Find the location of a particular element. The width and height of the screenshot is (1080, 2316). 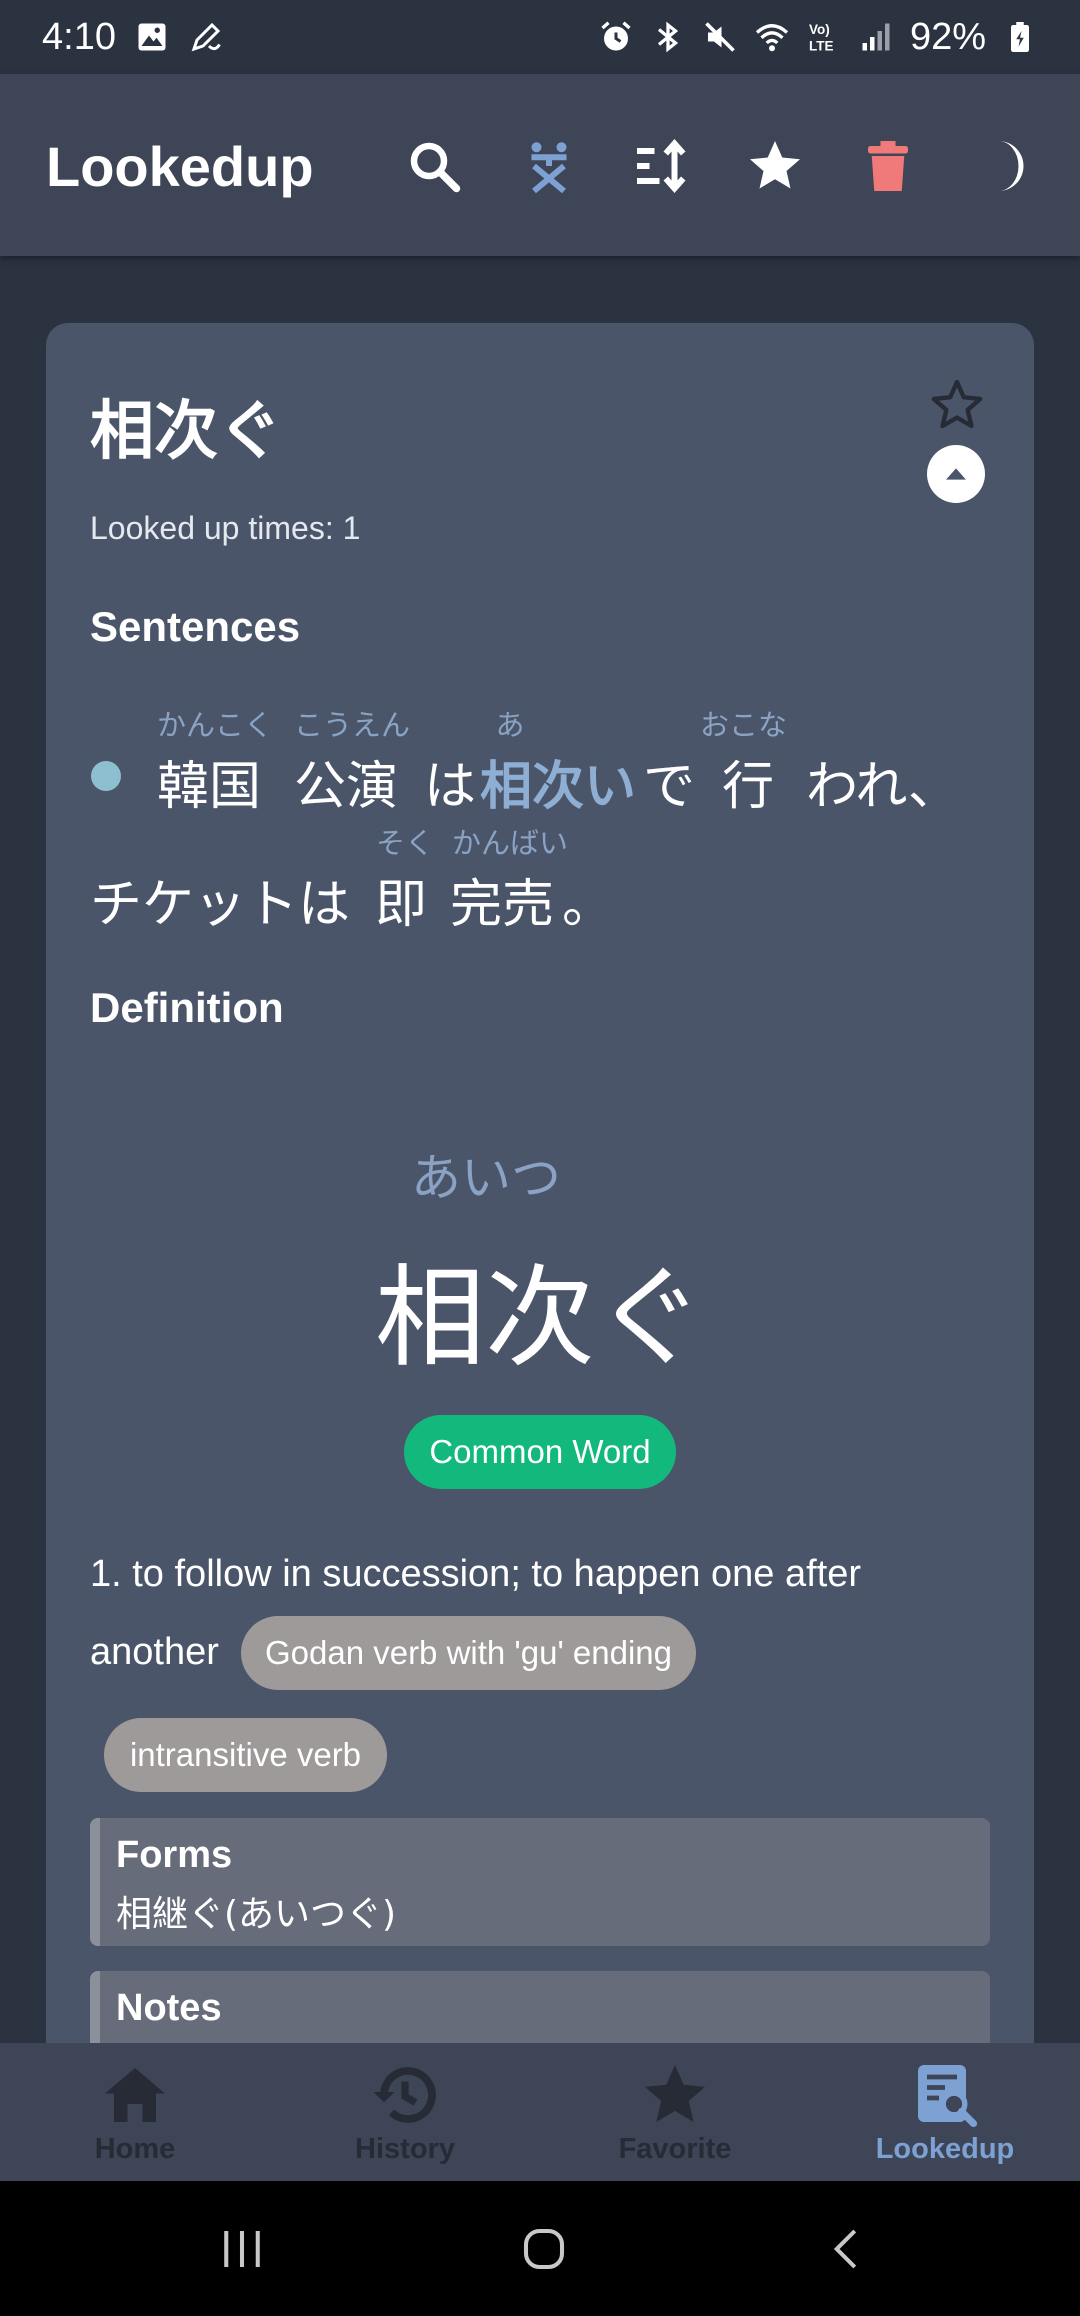

nav-label: Home is located at coordinates (135, 2149).